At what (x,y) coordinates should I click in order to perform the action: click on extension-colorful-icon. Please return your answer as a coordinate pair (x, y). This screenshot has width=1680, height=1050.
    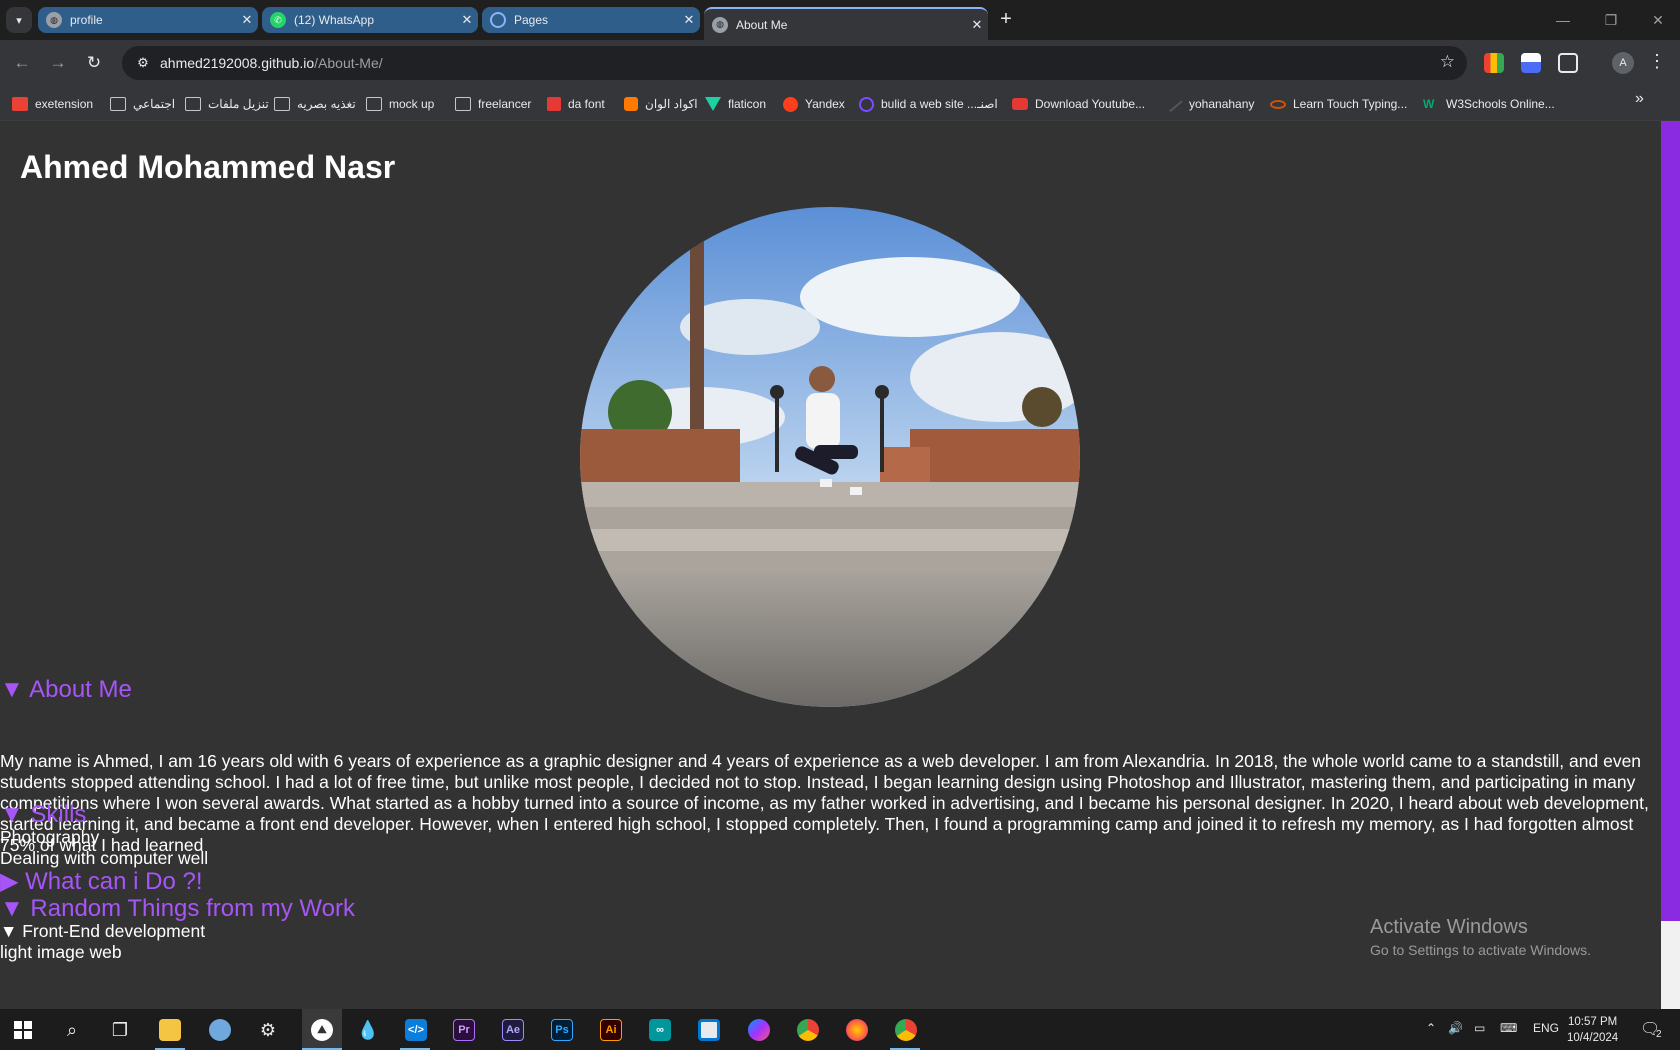
    Looking at the image, I should click on (1494, 63).